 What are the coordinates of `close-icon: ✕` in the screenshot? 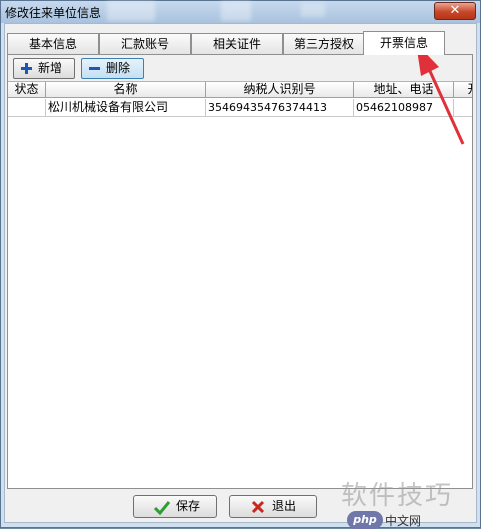 It's located at (455, 10).